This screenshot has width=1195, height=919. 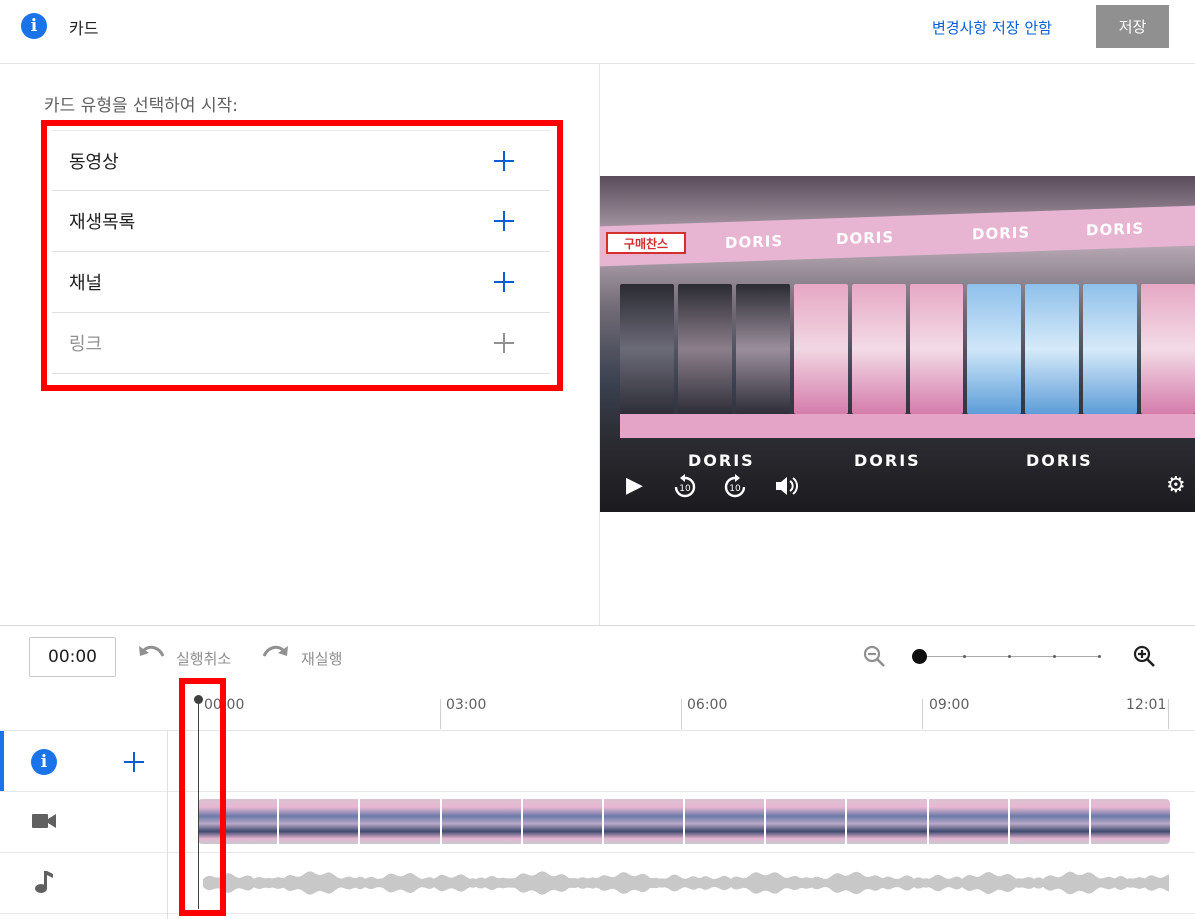 What do you see at coordinates (321, 658) in the screenshot?
I see `redo-button: 재실행` at bounding box center [321, 658].